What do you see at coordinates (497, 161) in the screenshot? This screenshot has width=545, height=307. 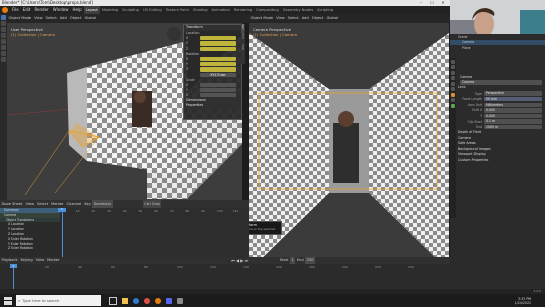 I see `section-custom-properties: Custom Properties` at bounding box center [497, 161].